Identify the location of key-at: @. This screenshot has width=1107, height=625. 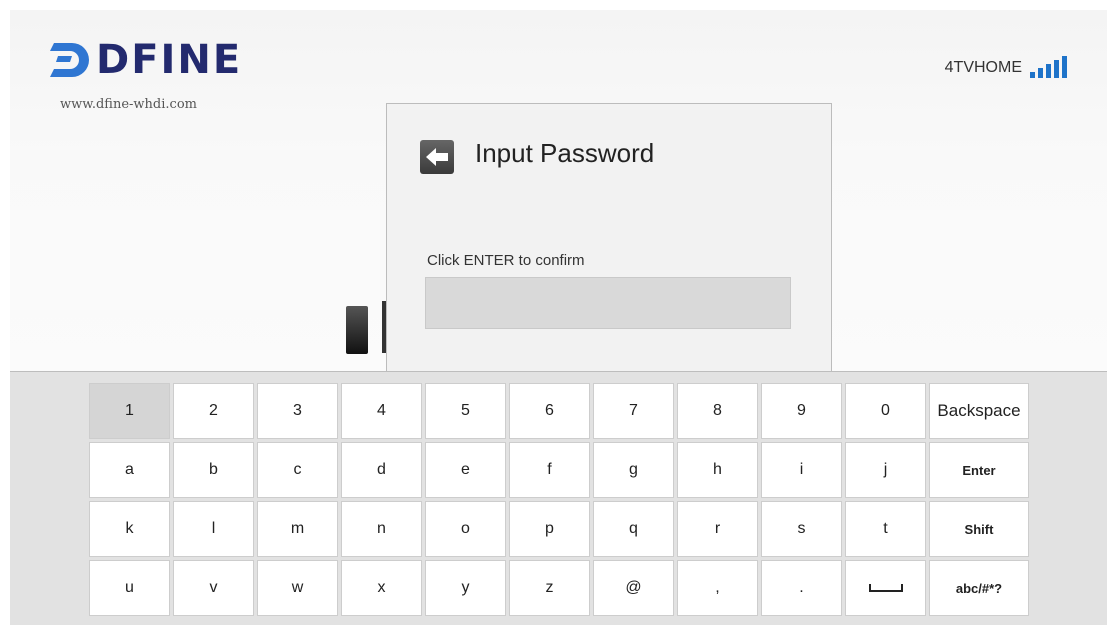
(633, 588).